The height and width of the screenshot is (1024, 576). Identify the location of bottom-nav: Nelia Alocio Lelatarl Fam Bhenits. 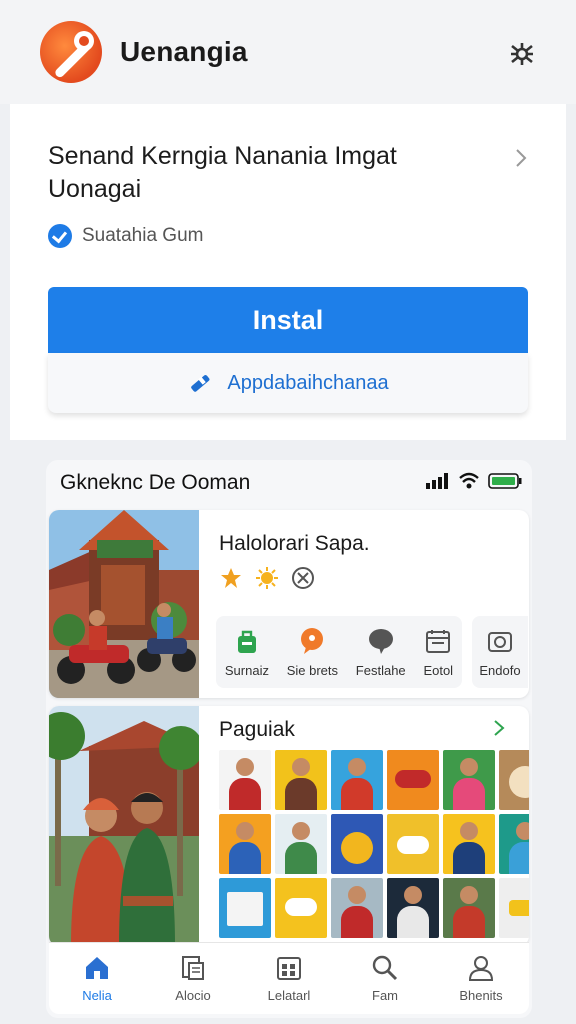
(289, 978).